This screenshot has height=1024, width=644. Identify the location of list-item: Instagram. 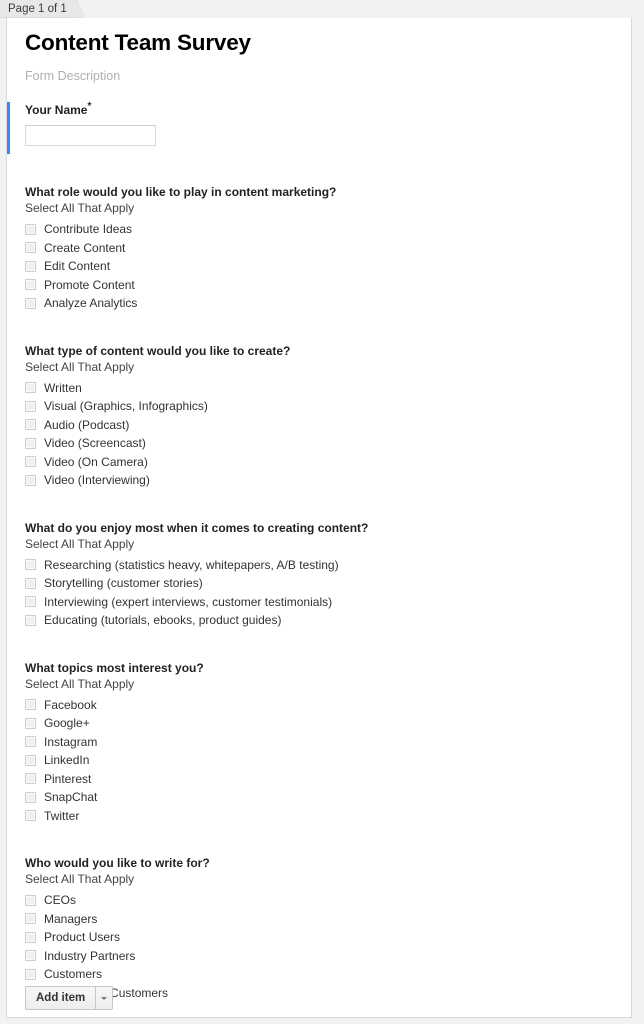
(328, 742).